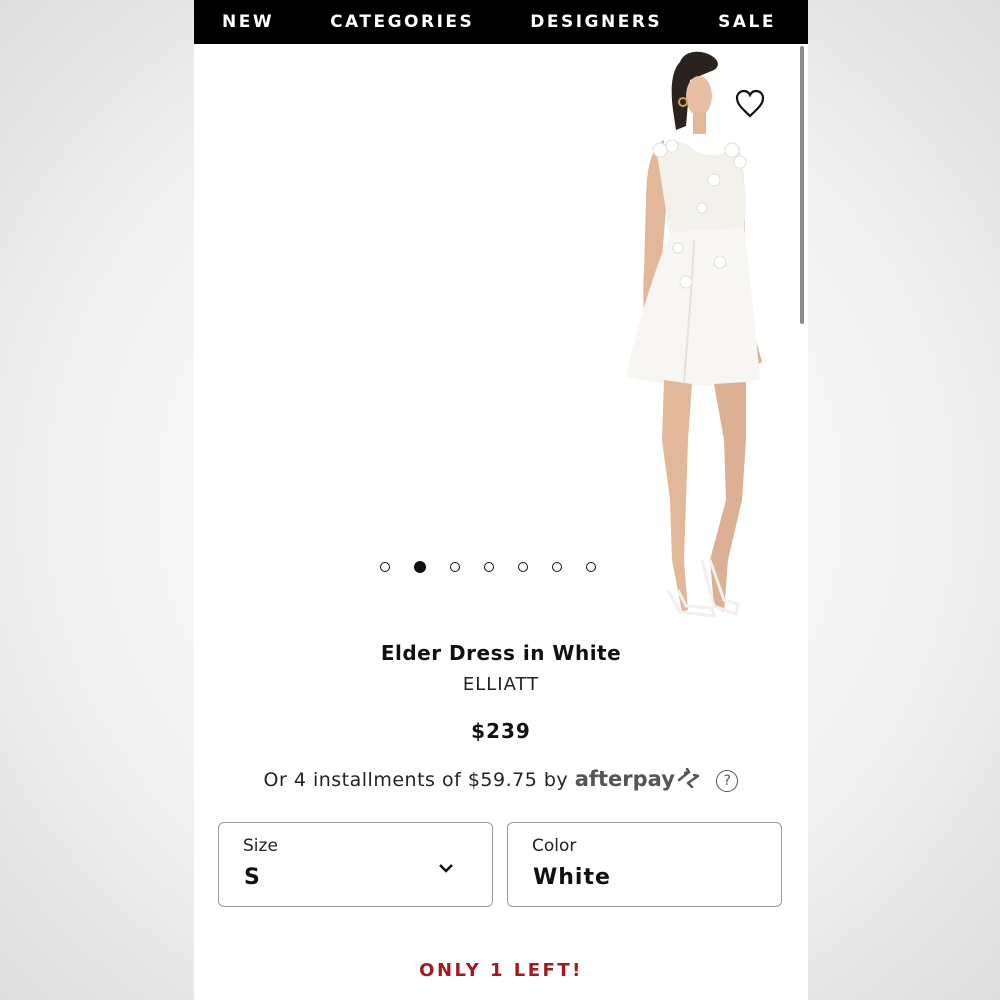 The width and height of the screenshot is (1000, 1000). I want to click on color-label: Color, so click(554, 846).